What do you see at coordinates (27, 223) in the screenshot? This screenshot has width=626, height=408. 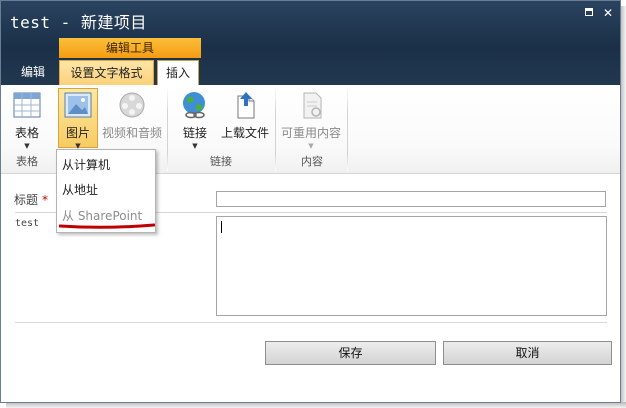 I see `body-field-label: test` at bounding box center [27, 223].